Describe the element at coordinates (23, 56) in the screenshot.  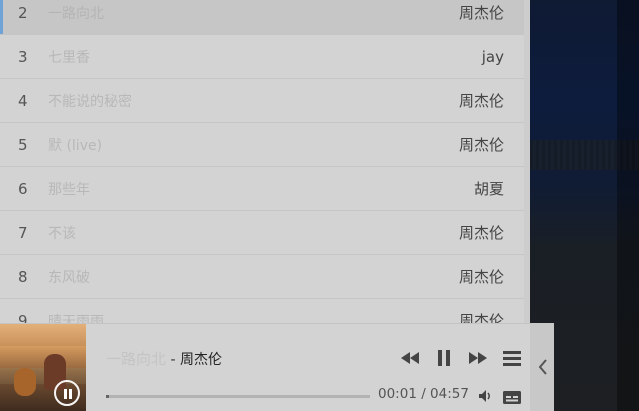
I see `track-number: 3` at that location.